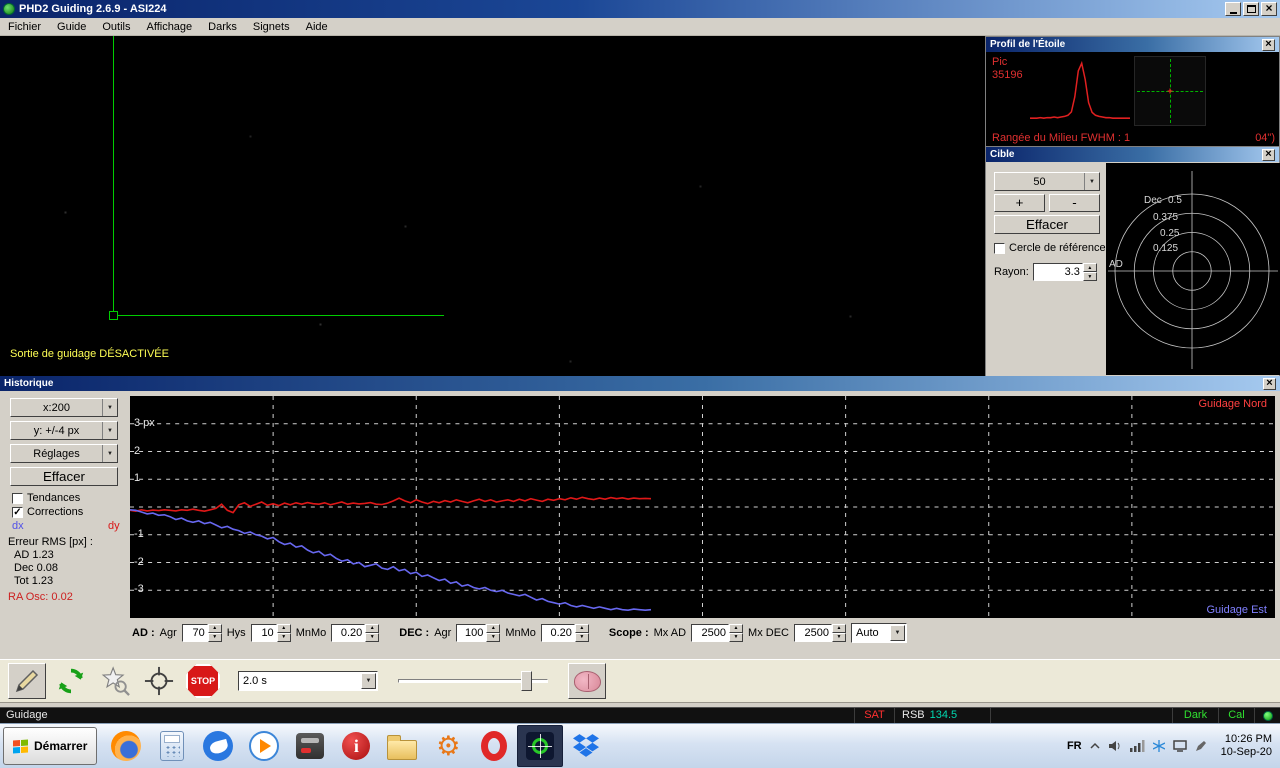  I want to click on target-zoom-value: 50, so click(1039, 181).